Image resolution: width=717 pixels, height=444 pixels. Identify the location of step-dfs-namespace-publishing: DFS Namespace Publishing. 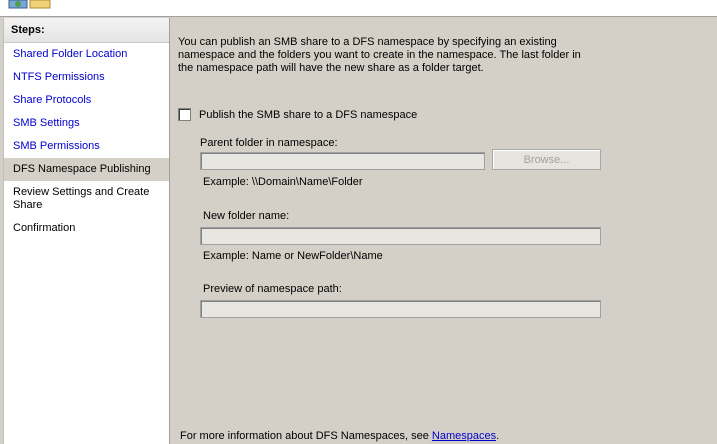
(86, 169).